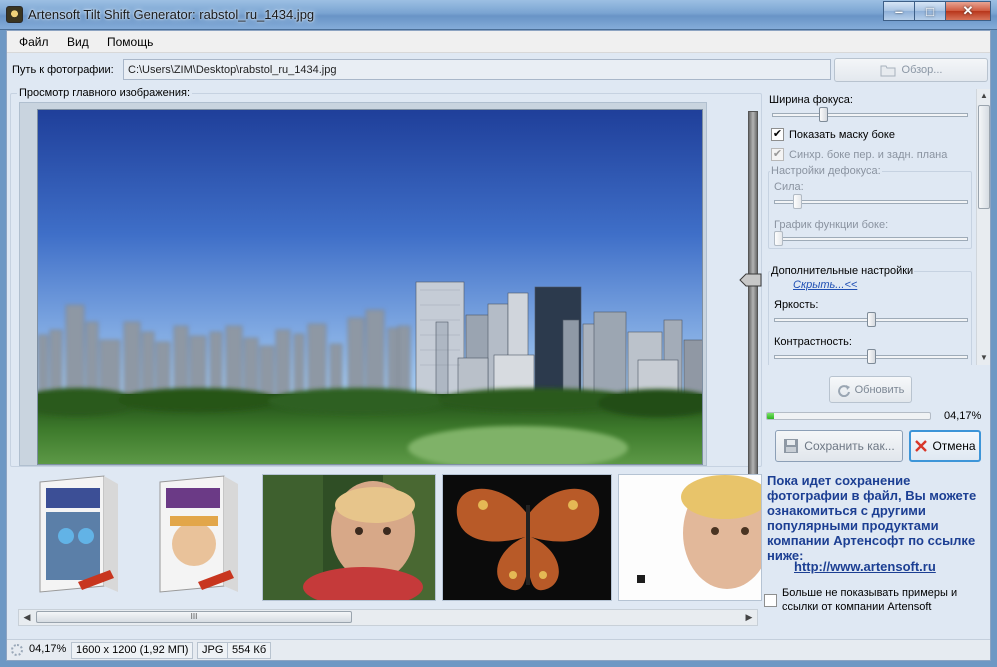  What do you see at coordinates (871, 239) in the screenshot?
I see `bokeh-graph-track` at bounding box center [871, 239].